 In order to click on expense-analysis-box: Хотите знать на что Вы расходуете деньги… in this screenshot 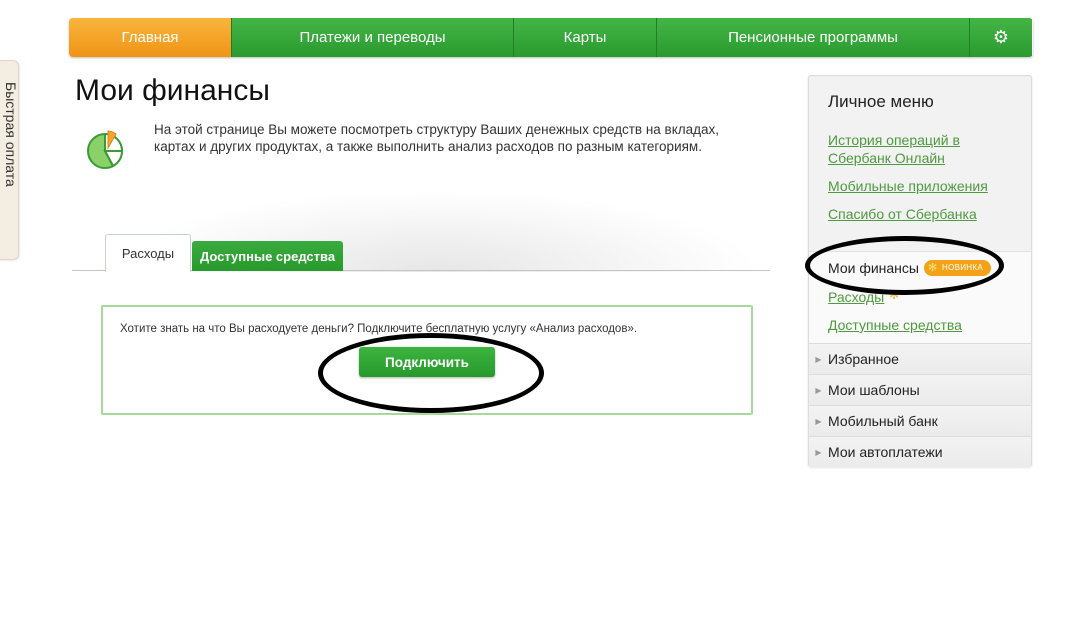, I will do `click(427, 360)`.